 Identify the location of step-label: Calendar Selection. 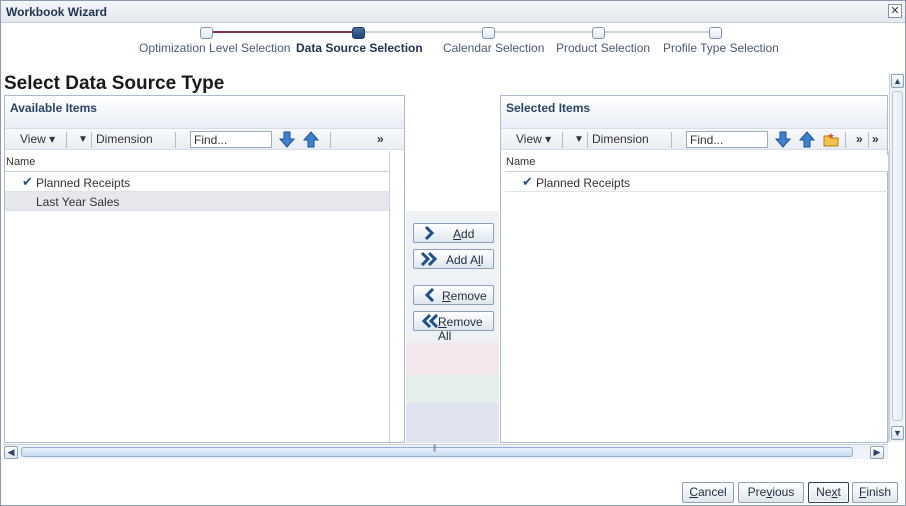
(493, 48).